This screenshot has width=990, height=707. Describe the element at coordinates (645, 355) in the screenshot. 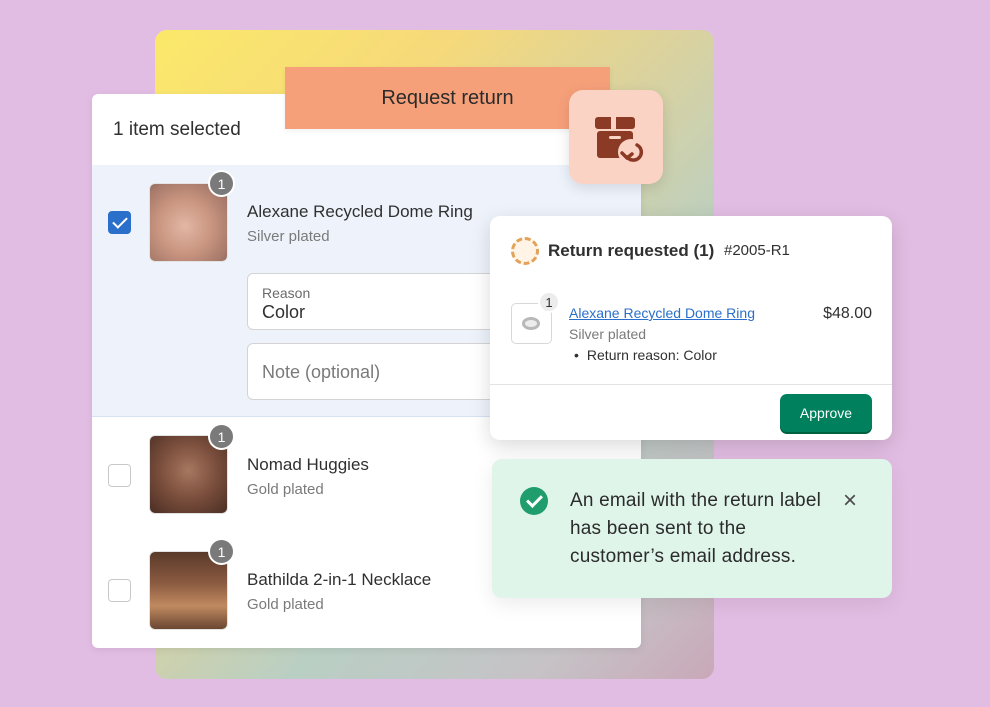

I see `return-reason: Return reason: Color` at that location.